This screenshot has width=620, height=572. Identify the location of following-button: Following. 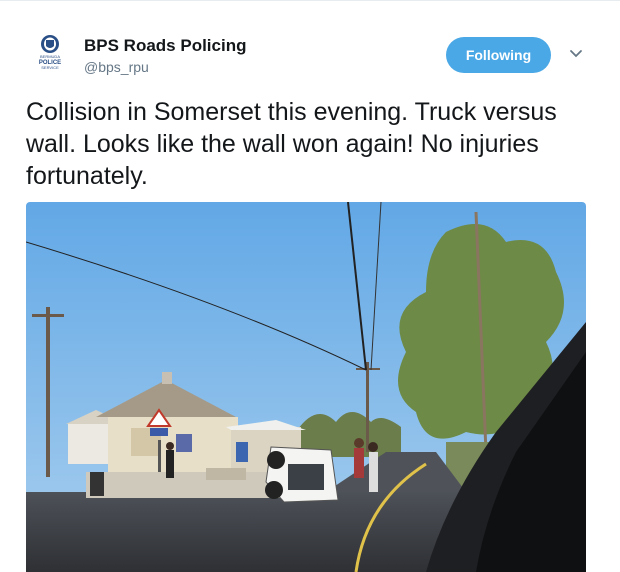
(498, 55).